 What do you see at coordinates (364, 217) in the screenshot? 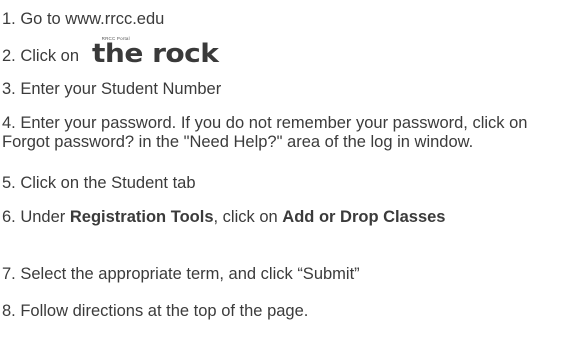
I see `add-drop-classes-label: Add or Drop Classes` at bounding box center [364, 217].